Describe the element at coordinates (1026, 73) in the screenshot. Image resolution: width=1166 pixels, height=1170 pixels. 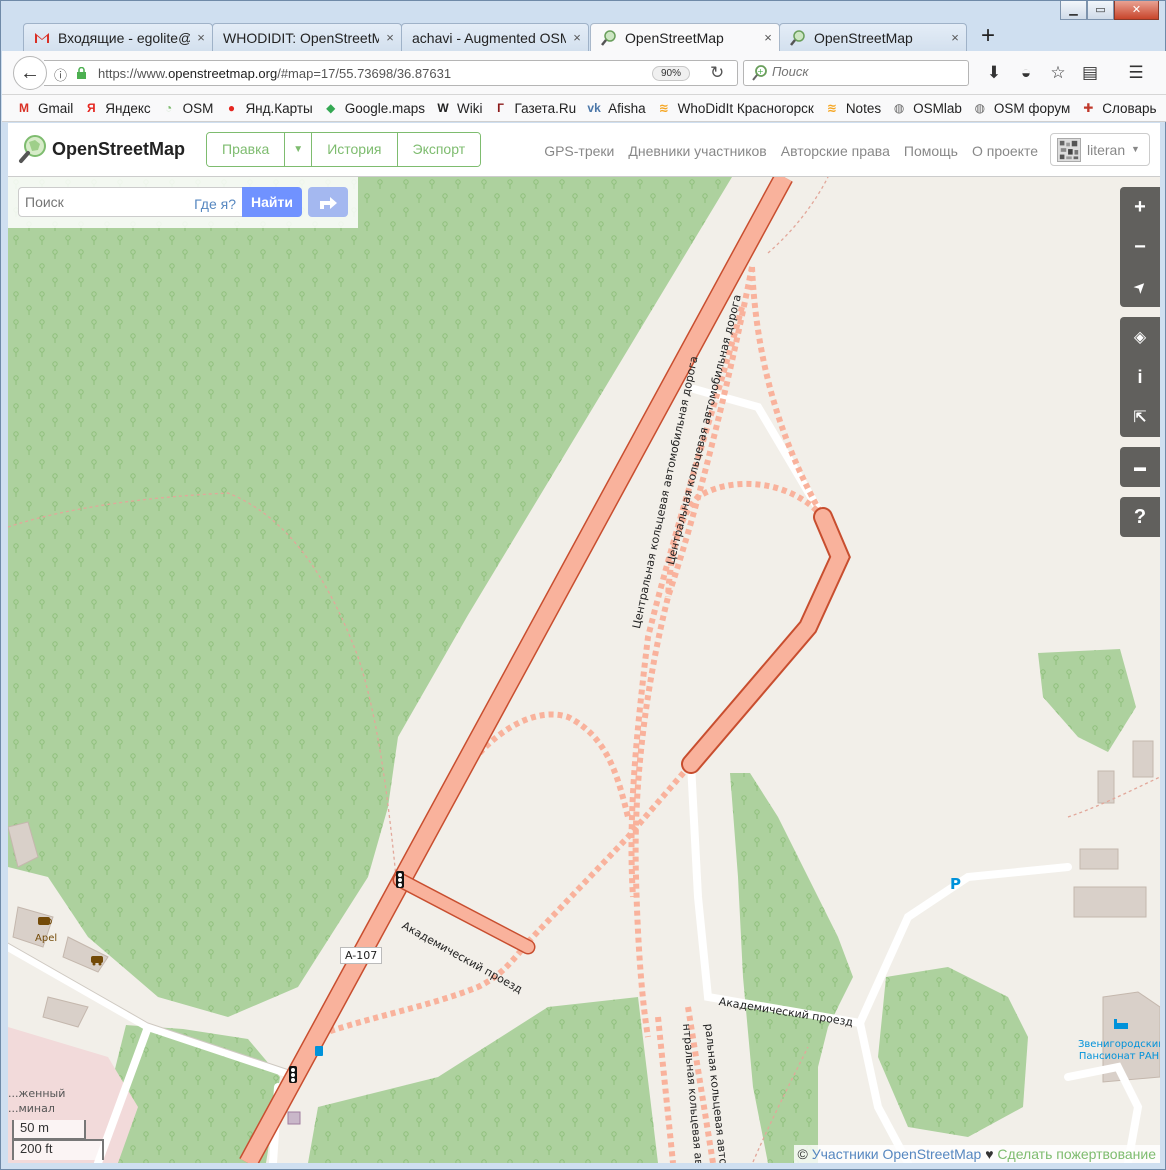
I see `shield-icon: ◒` at that location.